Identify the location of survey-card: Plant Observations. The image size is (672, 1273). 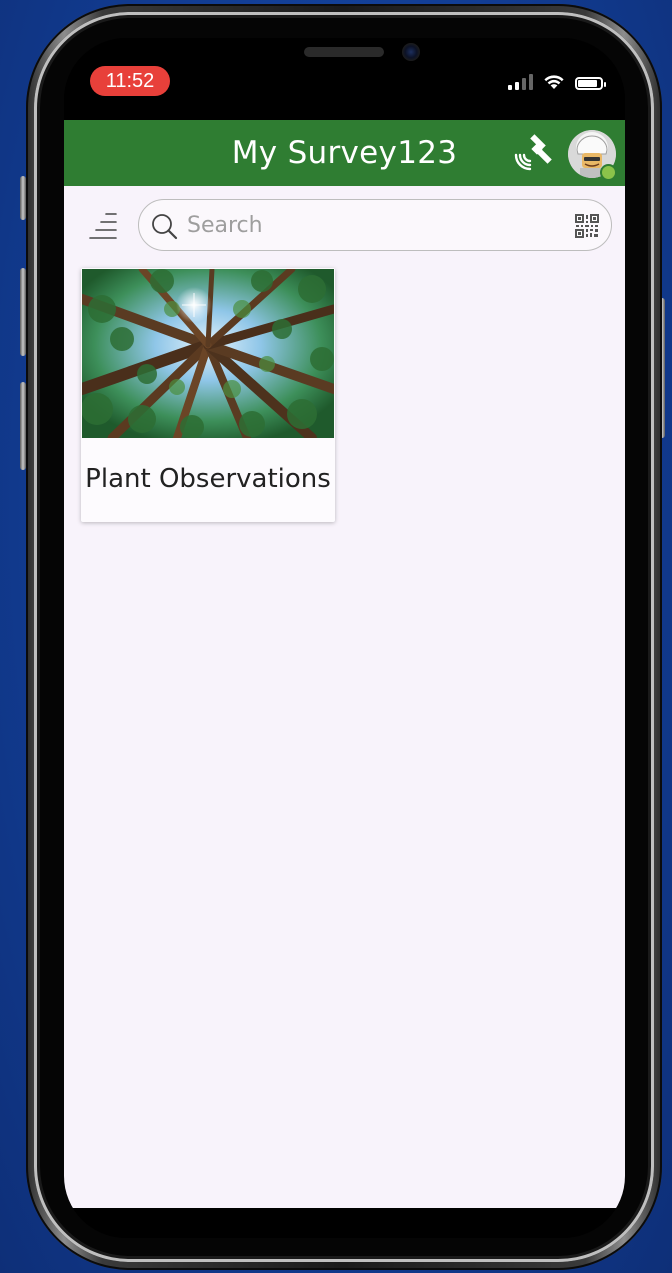
(208, 395).